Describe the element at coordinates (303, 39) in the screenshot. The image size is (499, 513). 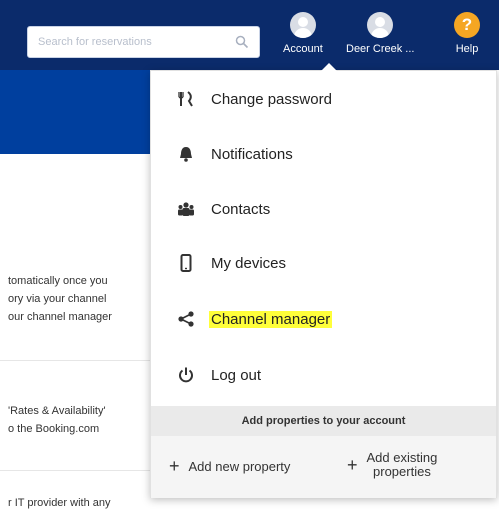
I see `account-menu-button: Account` at that location.